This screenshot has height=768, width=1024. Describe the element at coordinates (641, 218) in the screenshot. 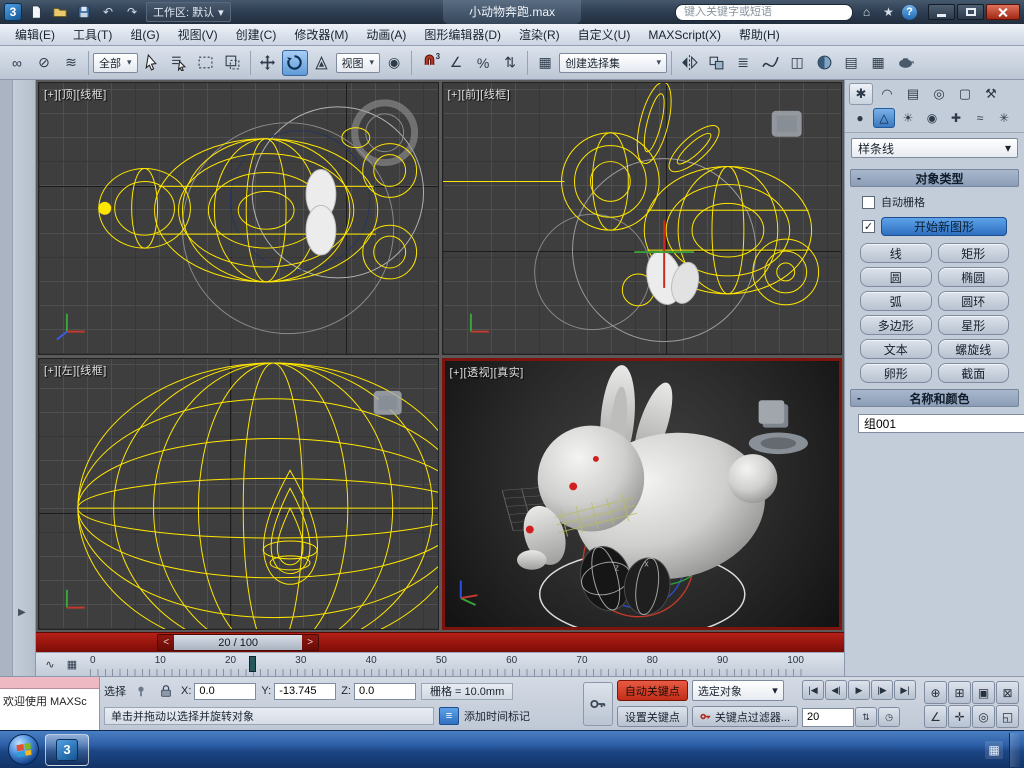

I see `viewport-front: [+][前][线框]` at that location.